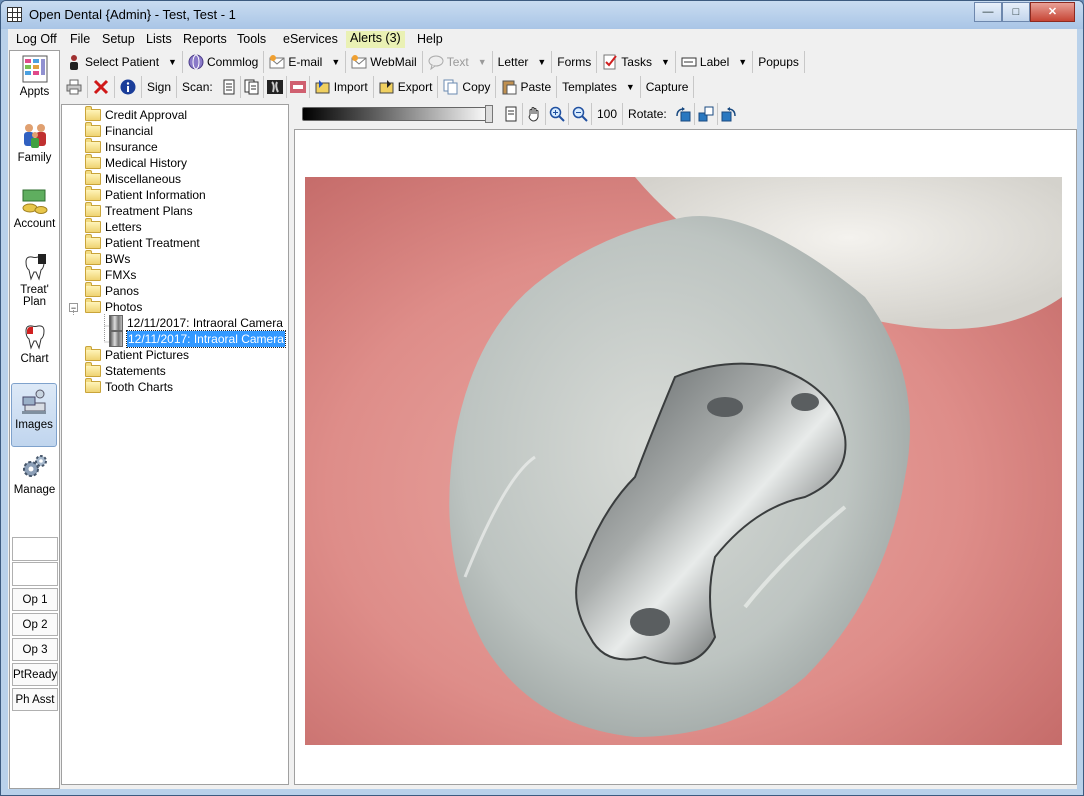  I want to click on email-button: E-mail ▼, so click(305, 62).